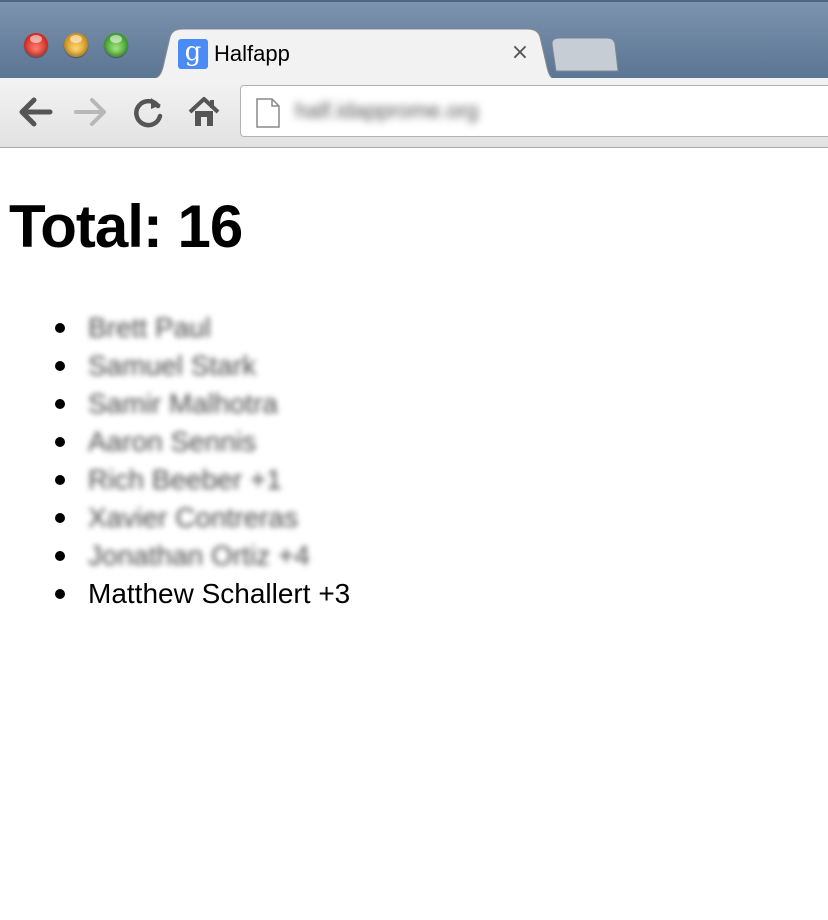  I want to click on url-text: half.idapprome.org, so click(386, 111).